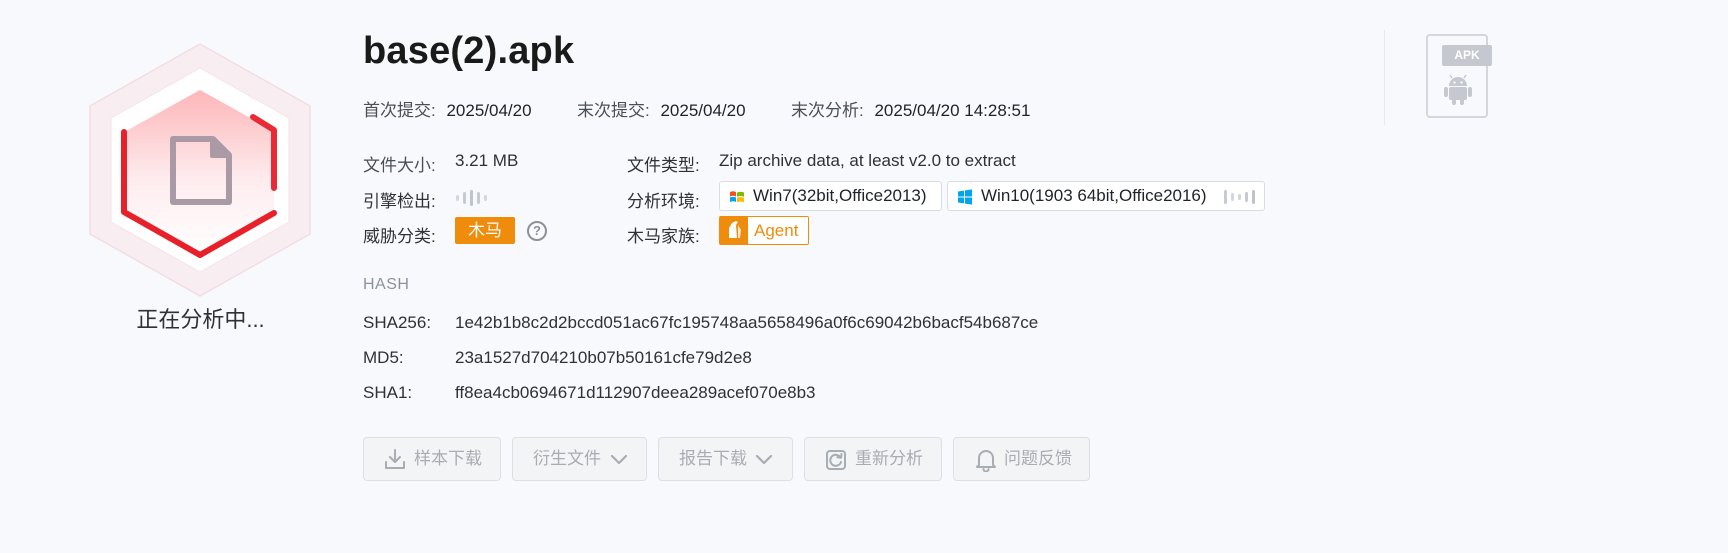 The height and width of the screenshot is (553, 1728). I want to click on env-label: 分析环境:, so click(663, 201).